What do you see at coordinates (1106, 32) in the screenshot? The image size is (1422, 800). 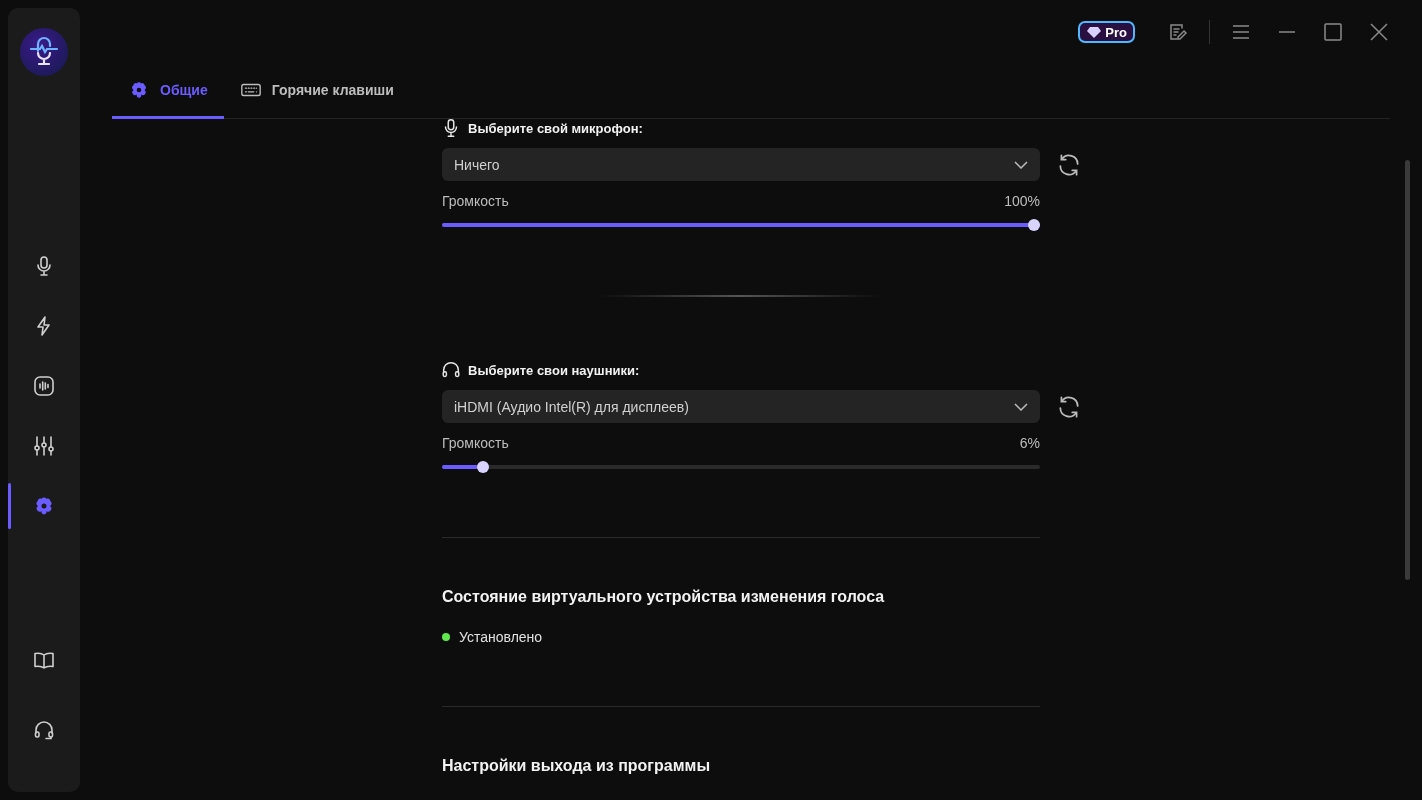 I see `pro-badge: Pro` at bounding box center [1106, 32].